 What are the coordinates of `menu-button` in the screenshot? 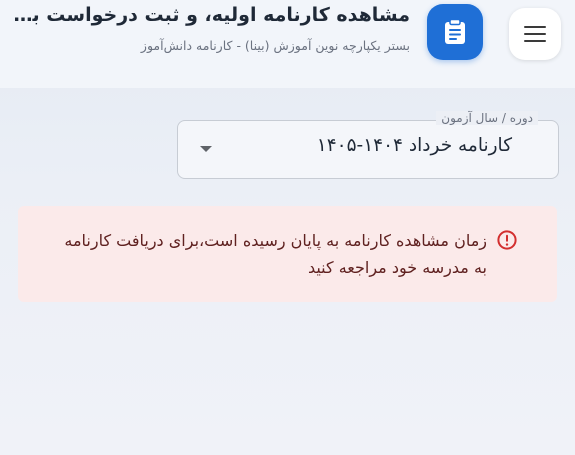 It's located at (535, 34).